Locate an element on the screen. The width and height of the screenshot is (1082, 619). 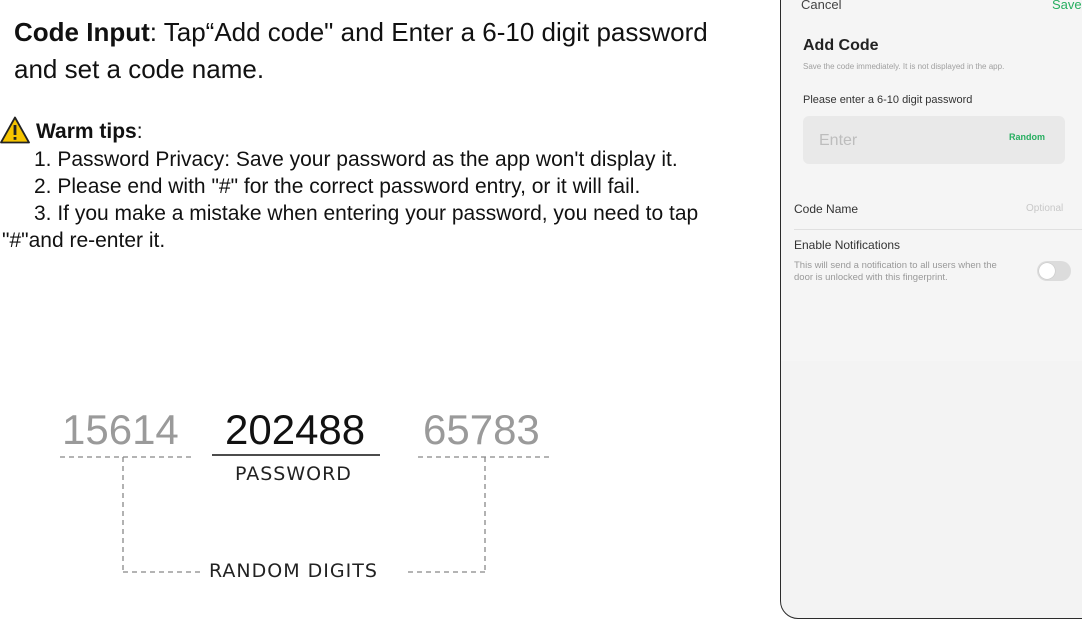
password-label: Please enter a 6-10 digit password is located at coordinates (888, 100).